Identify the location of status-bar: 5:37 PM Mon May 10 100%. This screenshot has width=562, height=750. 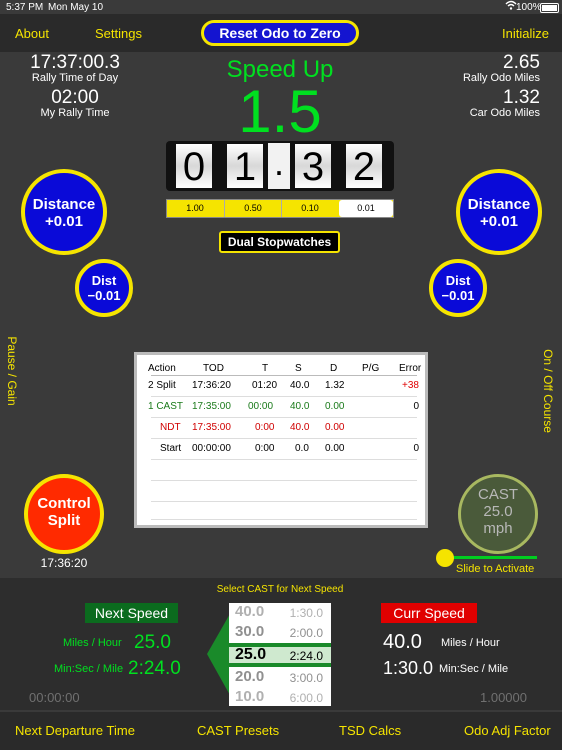
(281, 7).